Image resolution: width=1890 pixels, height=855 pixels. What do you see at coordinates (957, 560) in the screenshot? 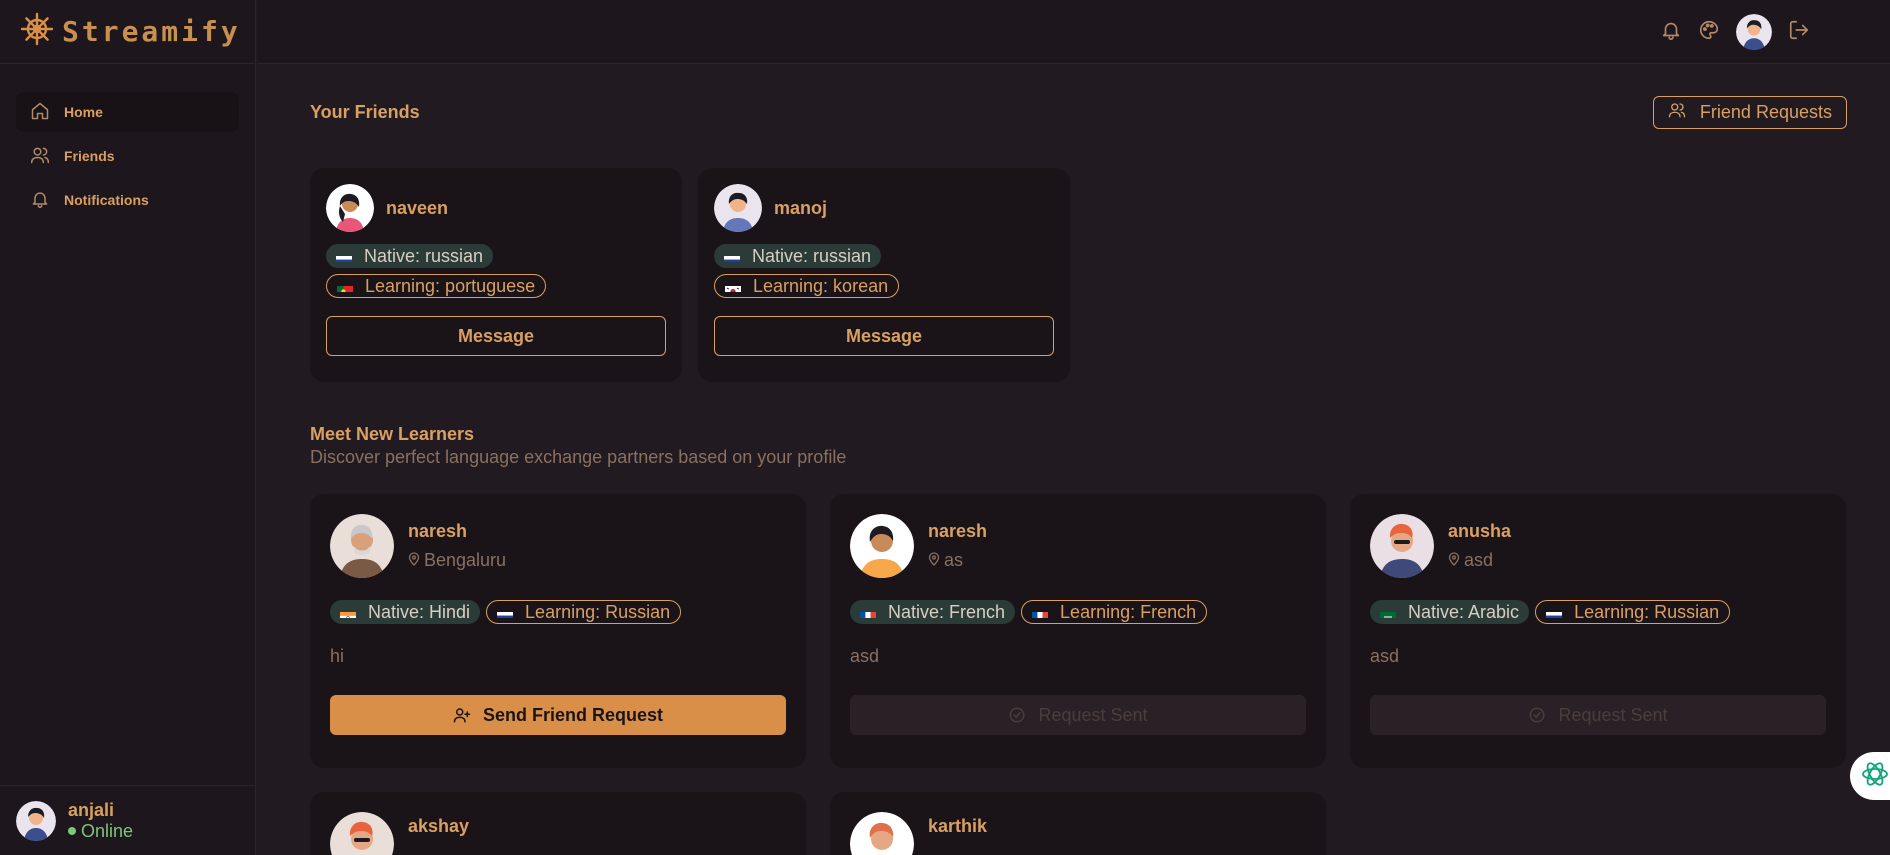
I see `learner-location: as` at bounding box center [957, 560].